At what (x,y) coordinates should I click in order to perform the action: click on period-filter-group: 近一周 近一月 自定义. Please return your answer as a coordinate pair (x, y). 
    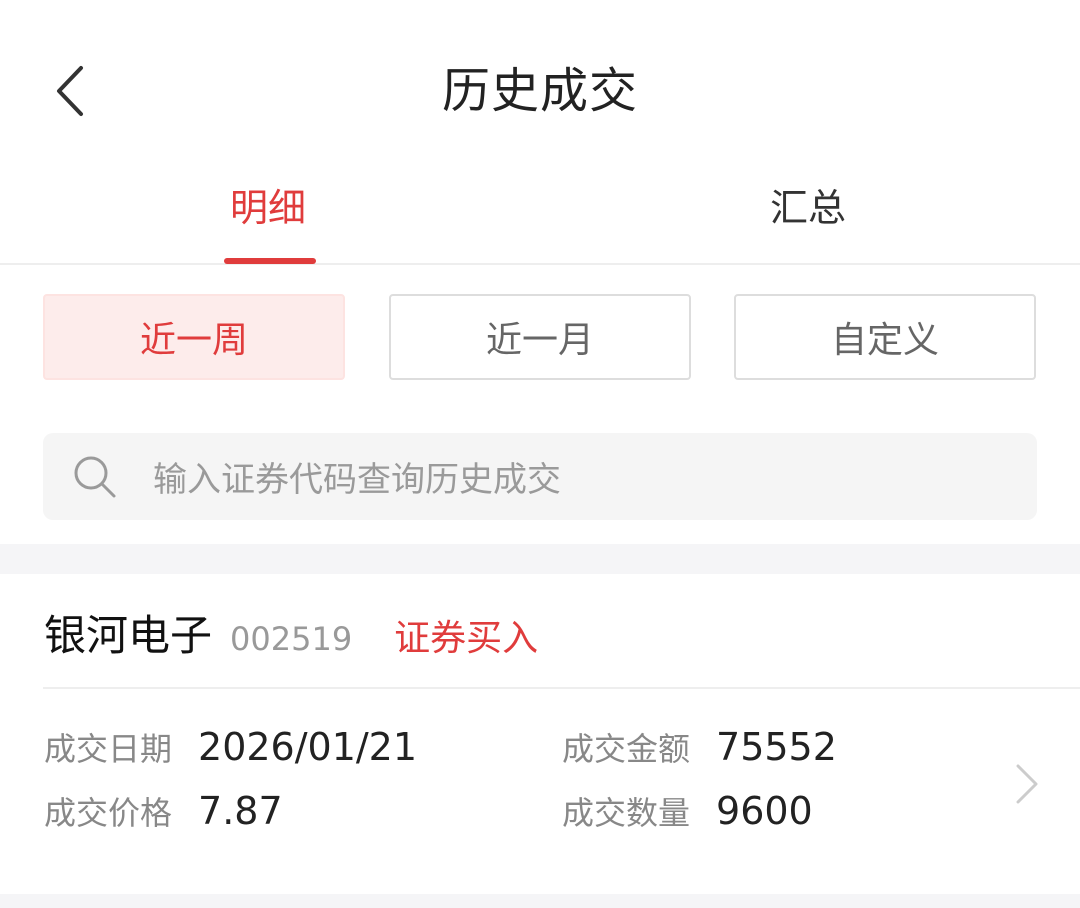
    Looking at the image, I should click on (540, 338).